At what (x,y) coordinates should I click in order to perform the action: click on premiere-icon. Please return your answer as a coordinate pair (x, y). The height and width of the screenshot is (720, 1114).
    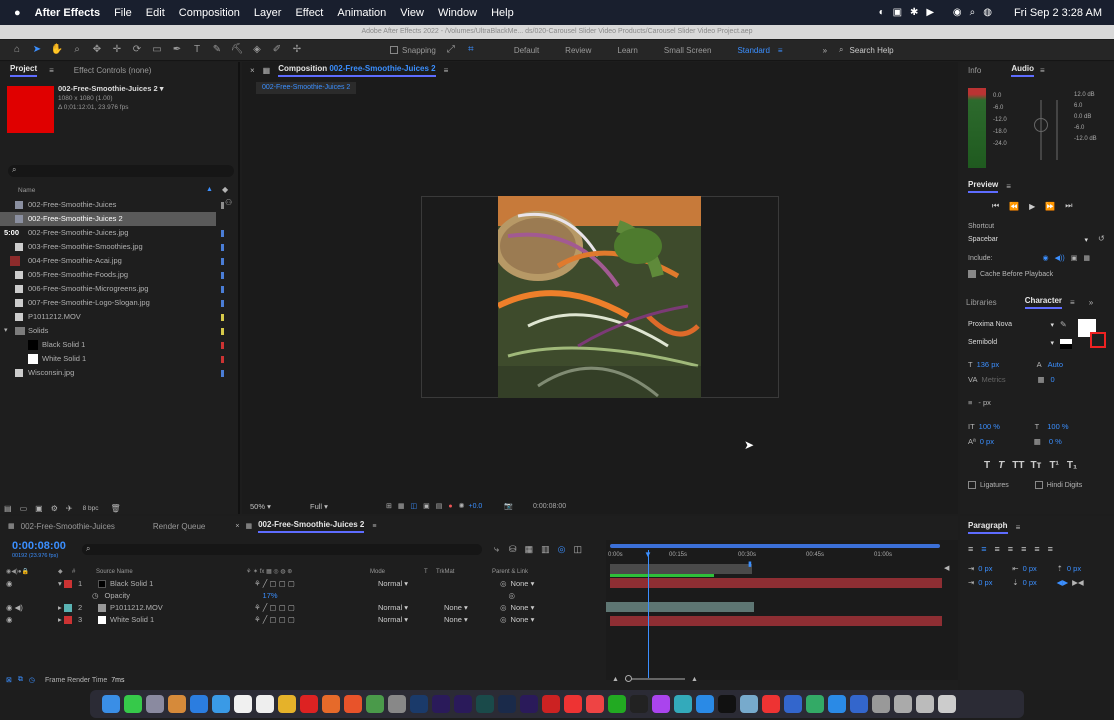
    Looking at the image, I should click on (441, 704).